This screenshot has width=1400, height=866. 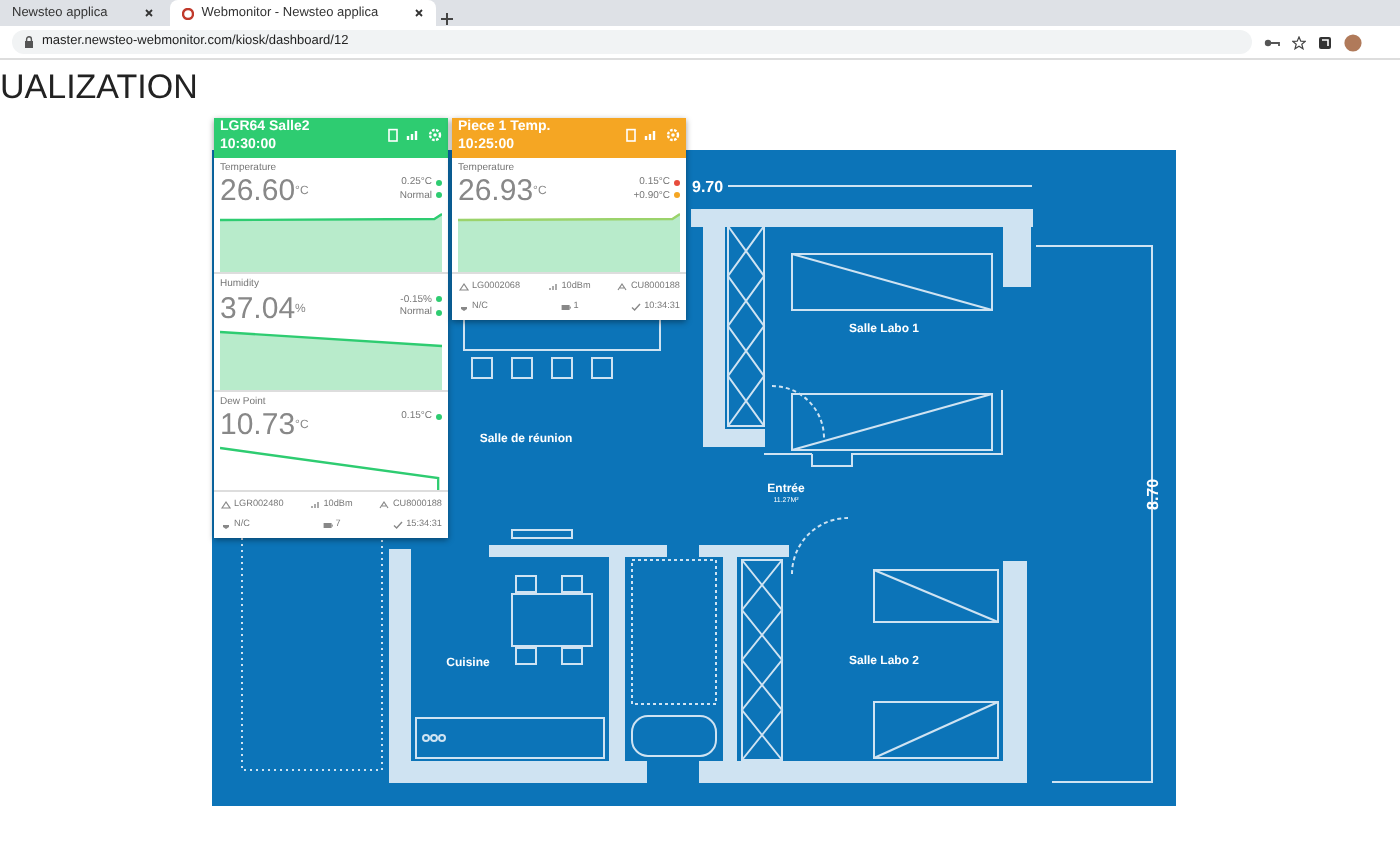 I want to click on dining-table-drawing, so click(x=552, y=620).